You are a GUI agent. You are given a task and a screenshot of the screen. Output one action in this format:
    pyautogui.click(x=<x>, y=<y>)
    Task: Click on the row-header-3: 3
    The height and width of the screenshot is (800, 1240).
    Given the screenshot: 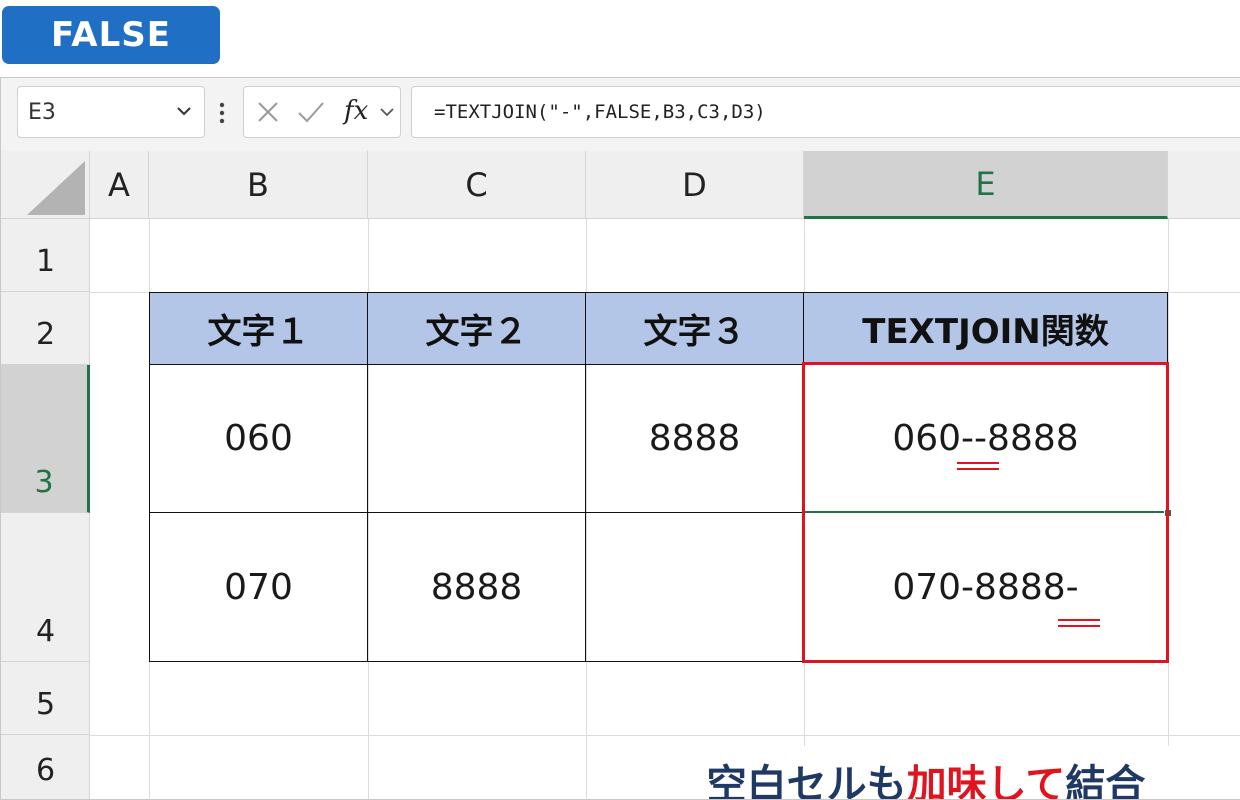 What is the action you would take?
    pyautogui.click(x=45, y=439)
    